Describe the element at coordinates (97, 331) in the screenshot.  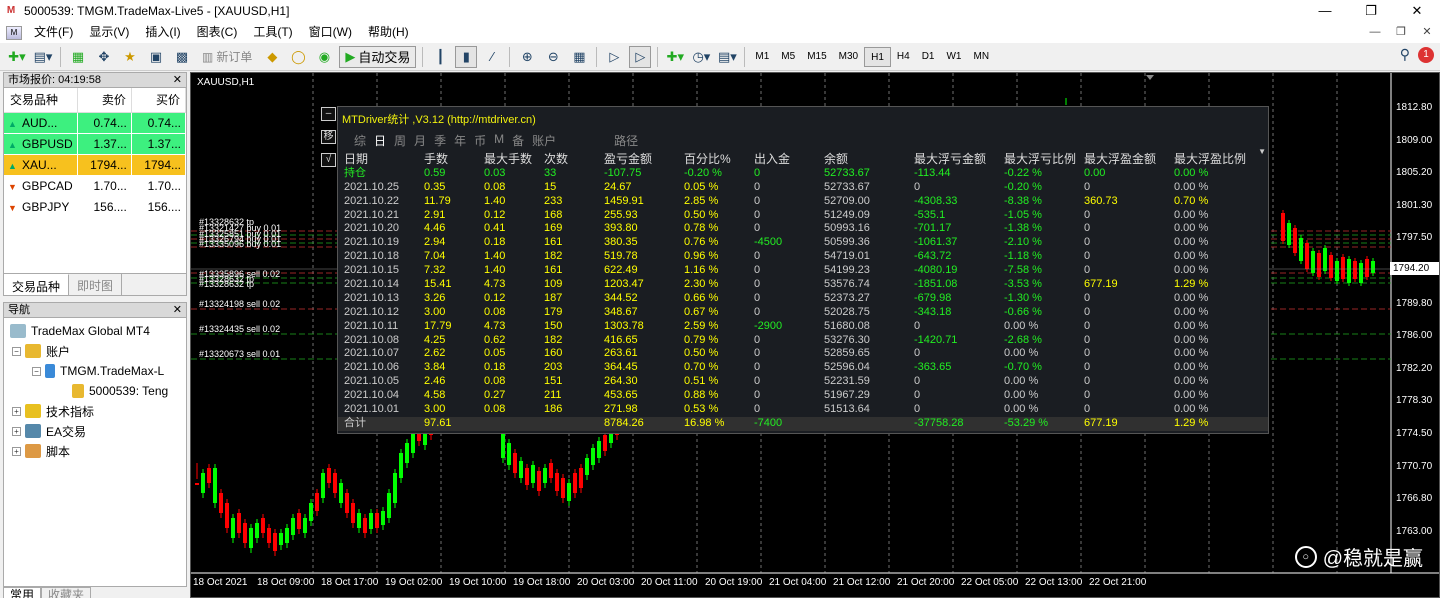
I see `tree-root: TradeMax Global MT4` at that location.